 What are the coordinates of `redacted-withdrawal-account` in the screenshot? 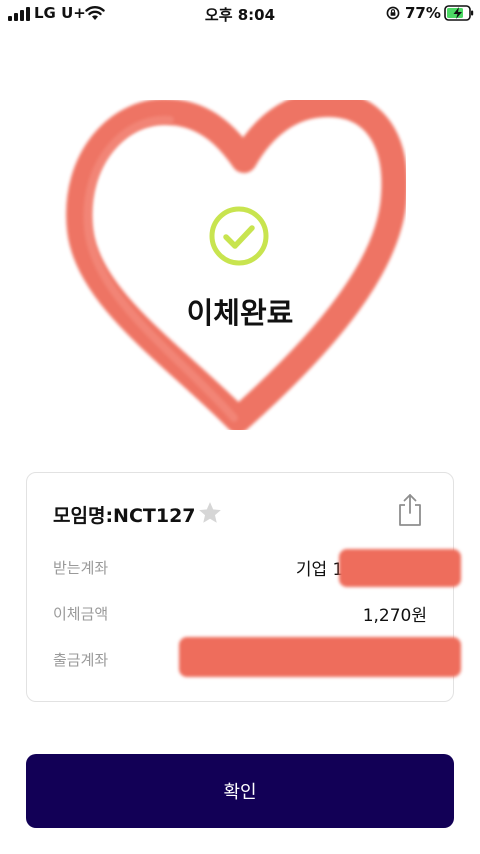 It's located at (320, 657).